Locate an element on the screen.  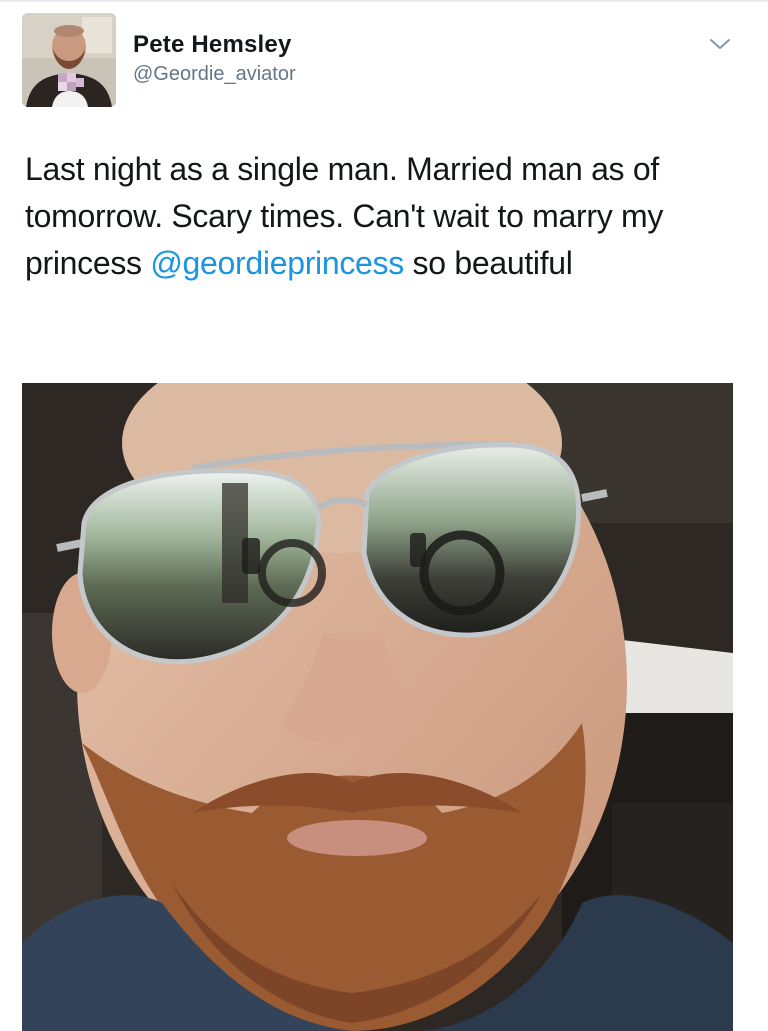
mention-link: @geordieprincess is located at coordinates (277, 263).